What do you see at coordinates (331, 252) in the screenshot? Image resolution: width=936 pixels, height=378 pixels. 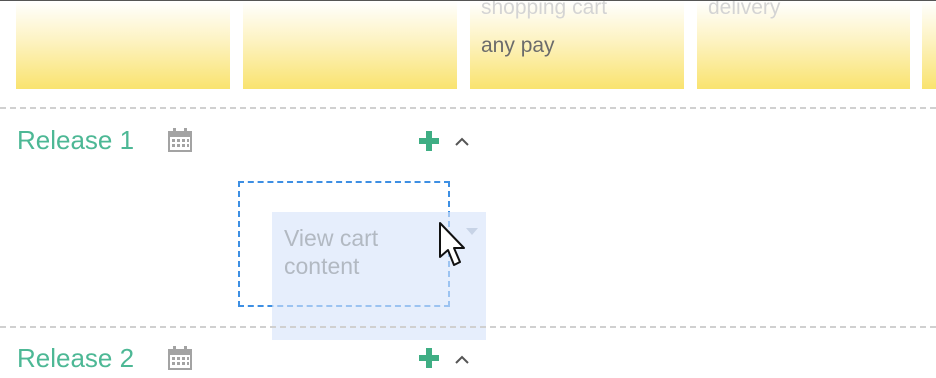 I see `dragged-card-text: View cart content` at bounding box center [331, 252].